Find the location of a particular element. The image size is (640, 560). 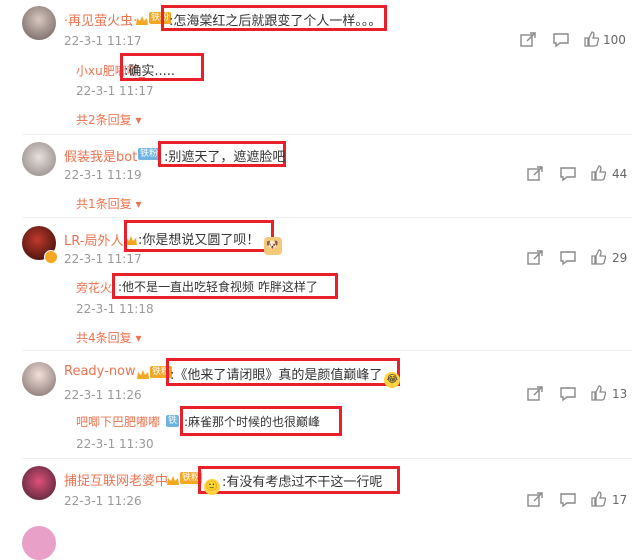

reply-time: 22-3-1 11:17 is located at coordinates (115, 91).